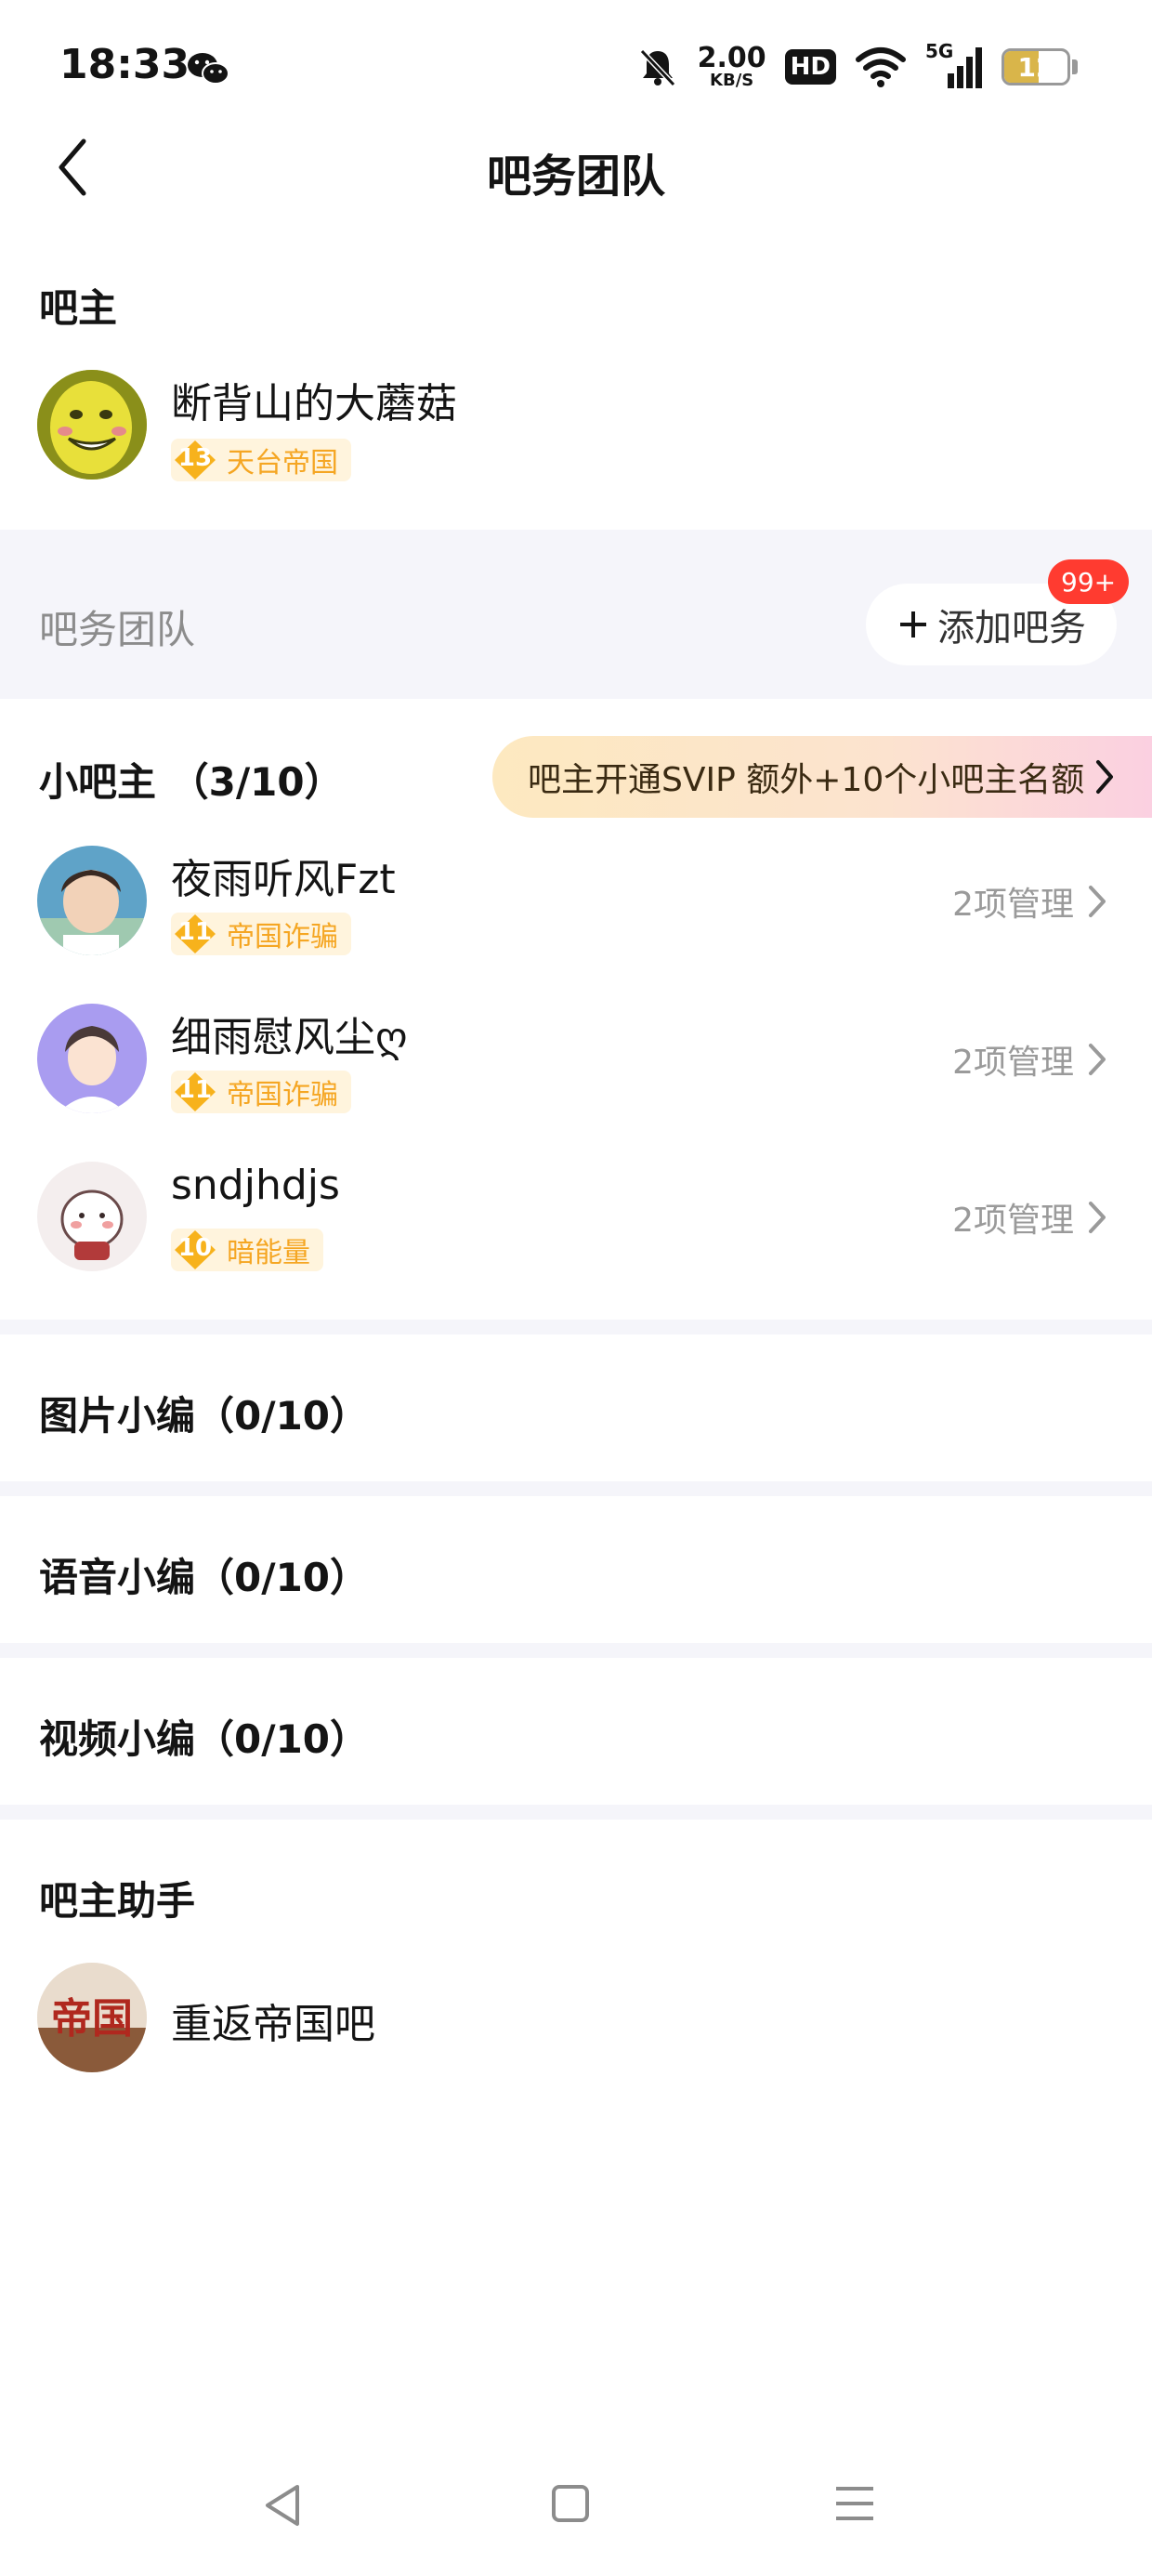  What do you see at coordinates (1089, 581) in the screenshot?
I see `notification-badge: 99+` at bounding box center [1089, 581].